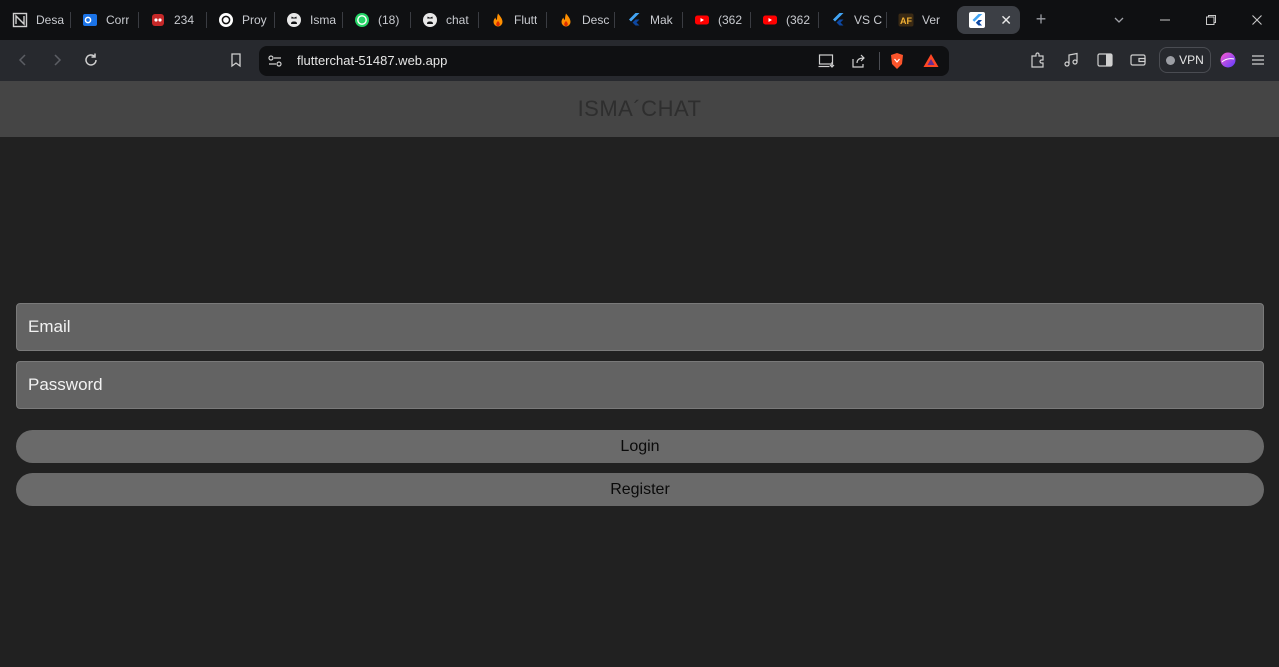 This screenshot has height=667, width=1279. What do you see at coordinates (988, 20) in the screenshot?
I see `browser-tab-active: ✕` at bounding box center [988, 20].